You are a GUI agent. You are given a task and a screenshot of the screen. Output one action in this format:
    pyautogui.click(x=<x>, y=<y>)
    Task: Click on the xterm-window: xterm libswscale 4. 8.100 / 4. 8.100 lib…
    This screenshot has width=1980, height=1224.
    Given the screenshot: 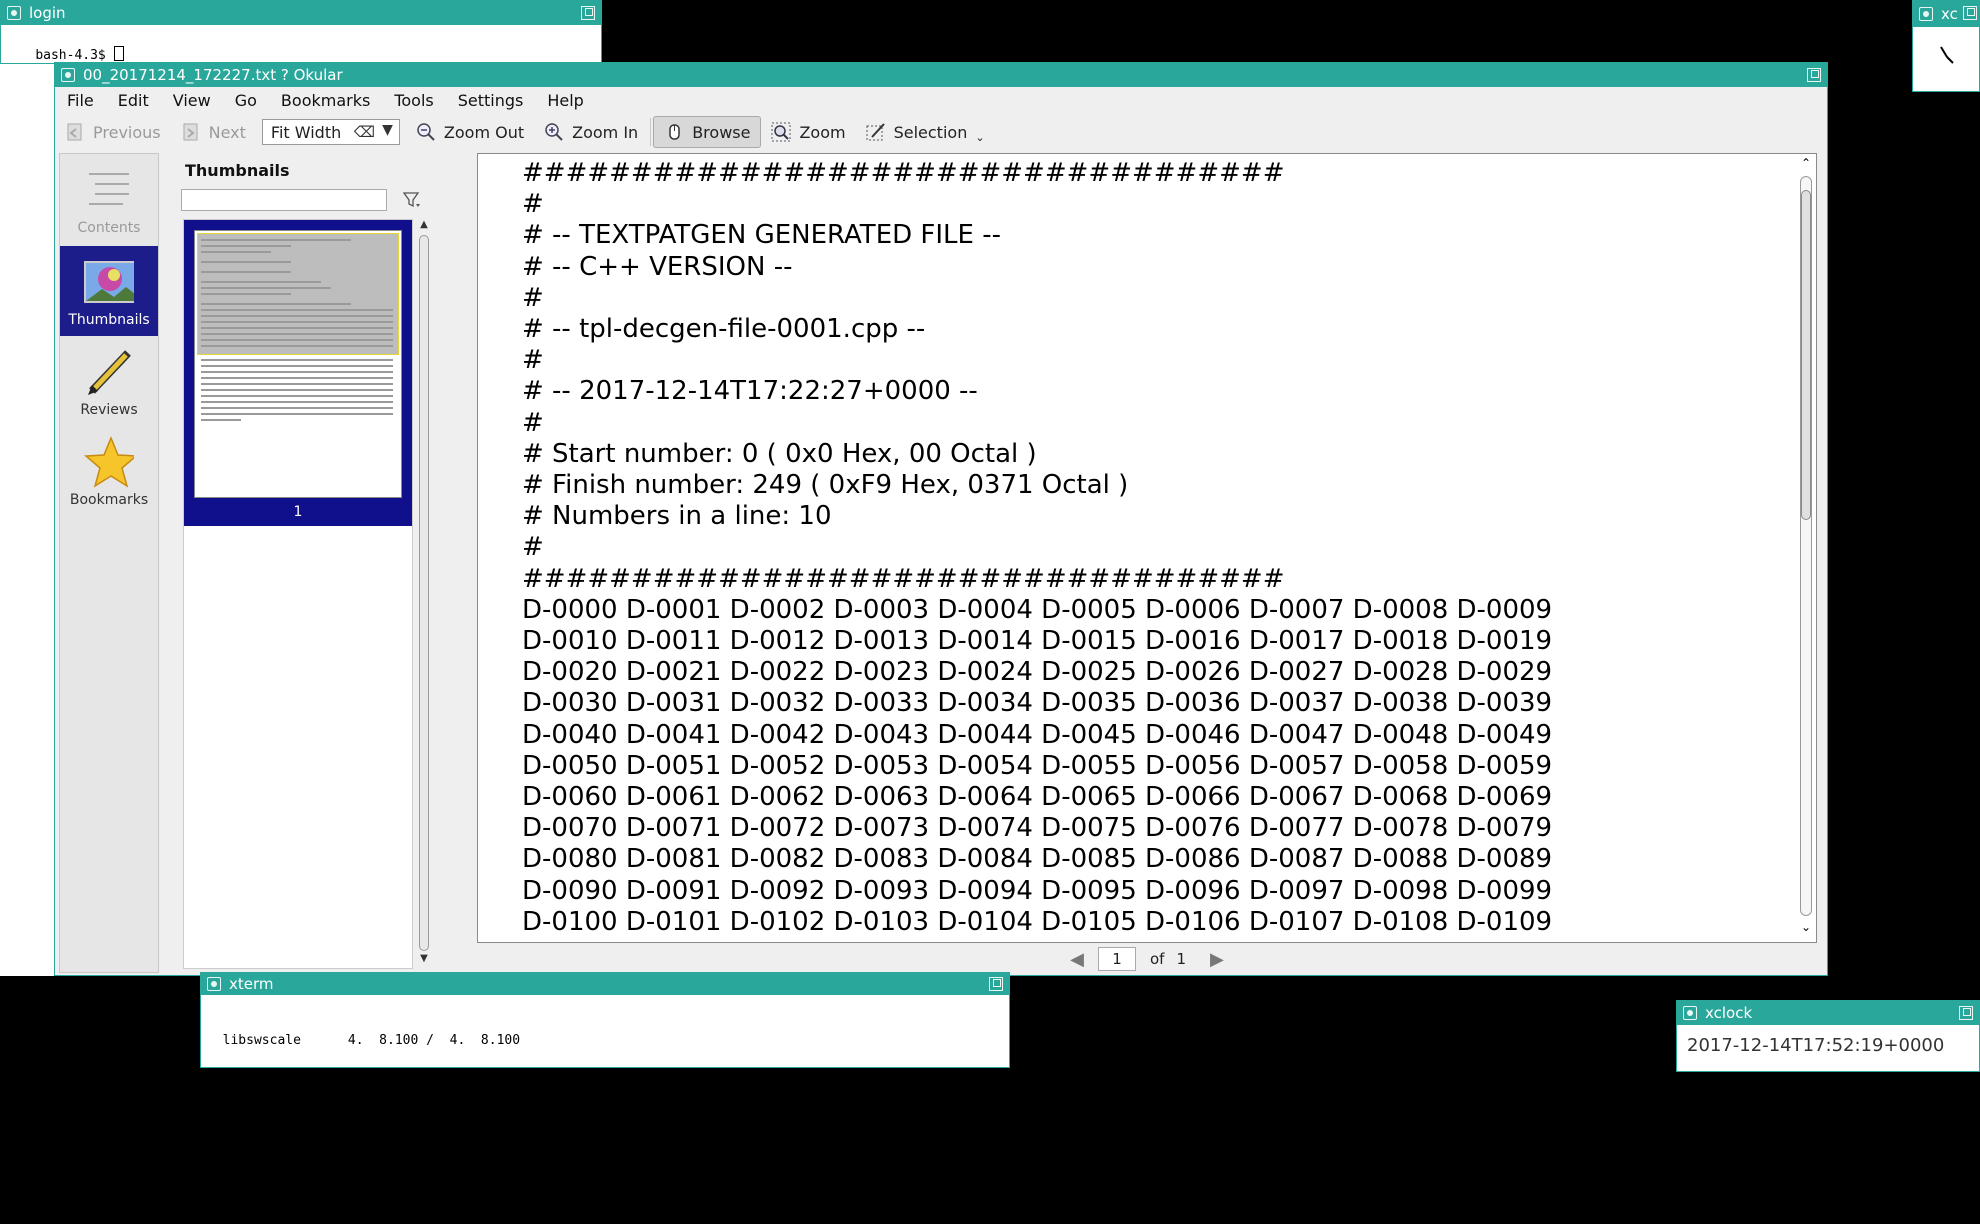 What is the action you would take?
    pyautogui.click(x=605, y=1082)
    